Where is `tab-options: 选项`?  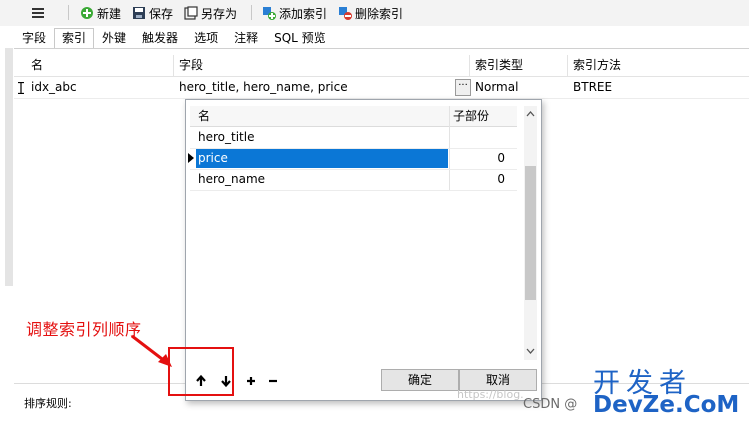 tab-options: 选项 is located at coordinates (206, 38).